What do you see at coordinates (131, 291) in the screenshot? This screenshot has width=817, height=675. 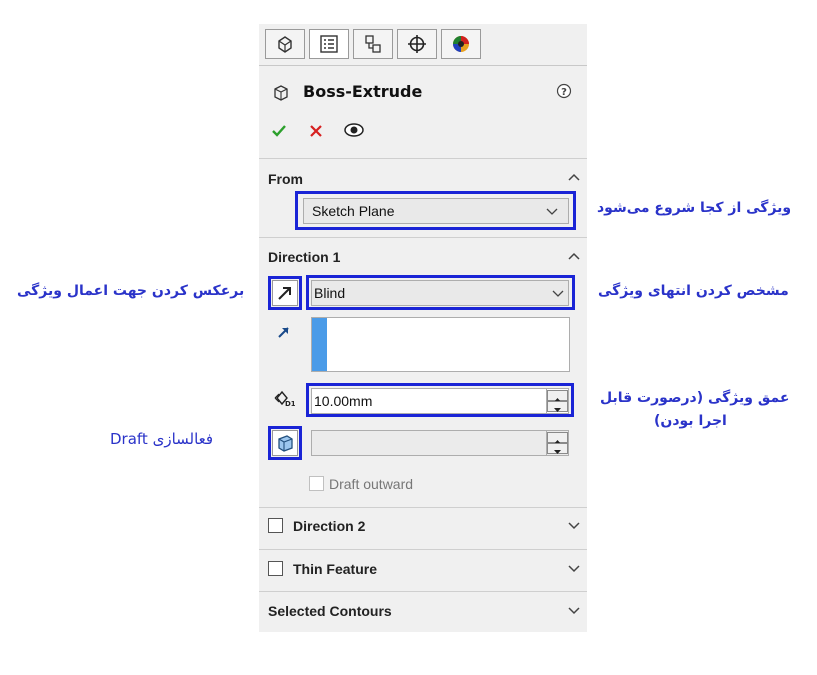 I see `annotation-reverse: برعکس کردن جهت اعمال ویژگی` at bounding box center [131, 291].